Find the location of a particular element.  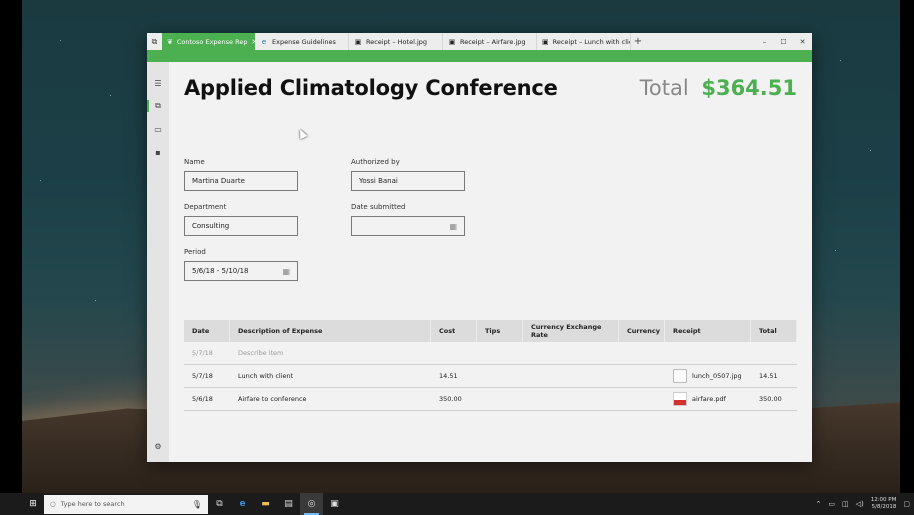

name-field: Martina Duarte is located at coordinates (241, 181).